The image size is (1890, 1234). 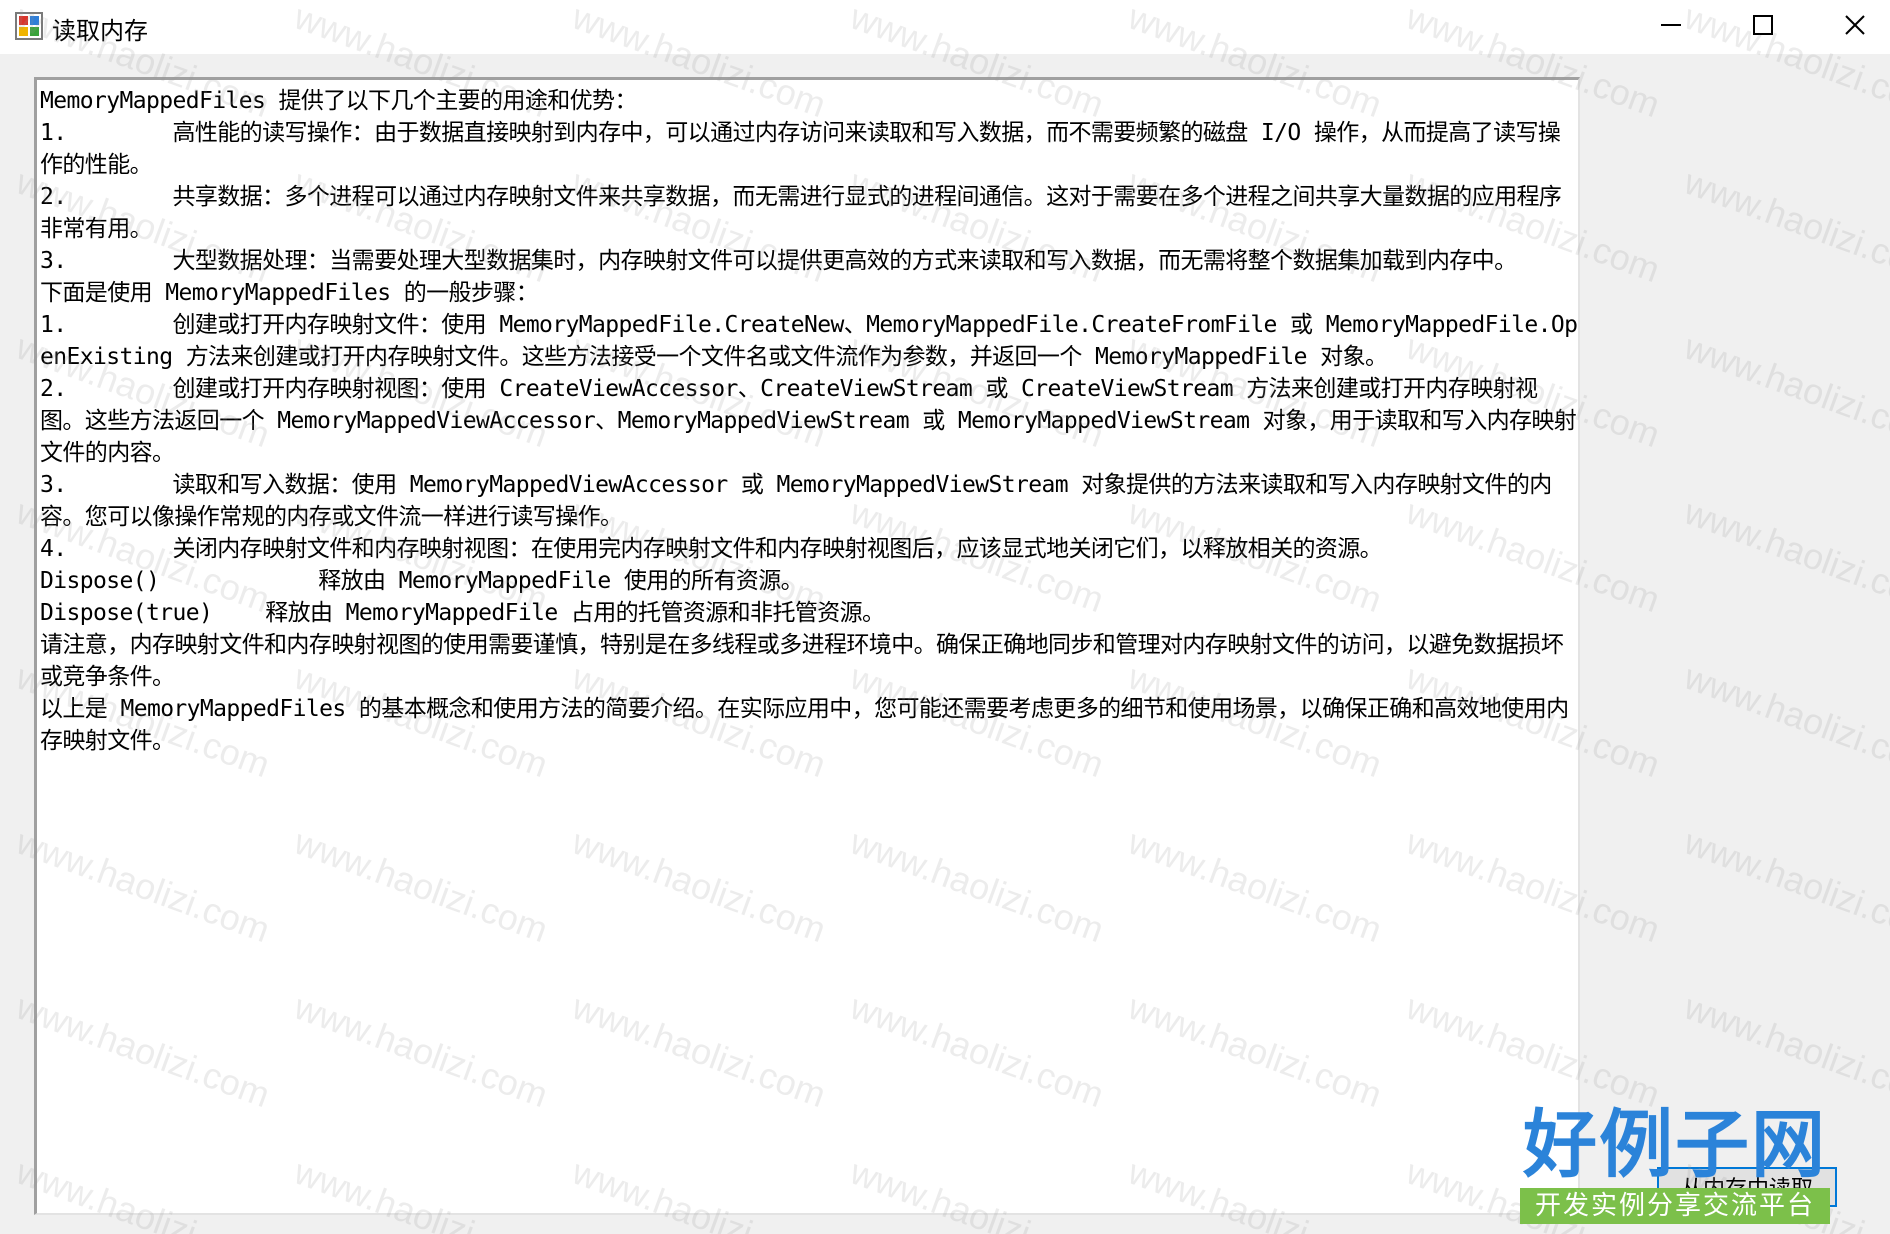 I want to click on brand-logo: 好例子网 开发实例分享交流平台, so click(x=1675, y=1164).